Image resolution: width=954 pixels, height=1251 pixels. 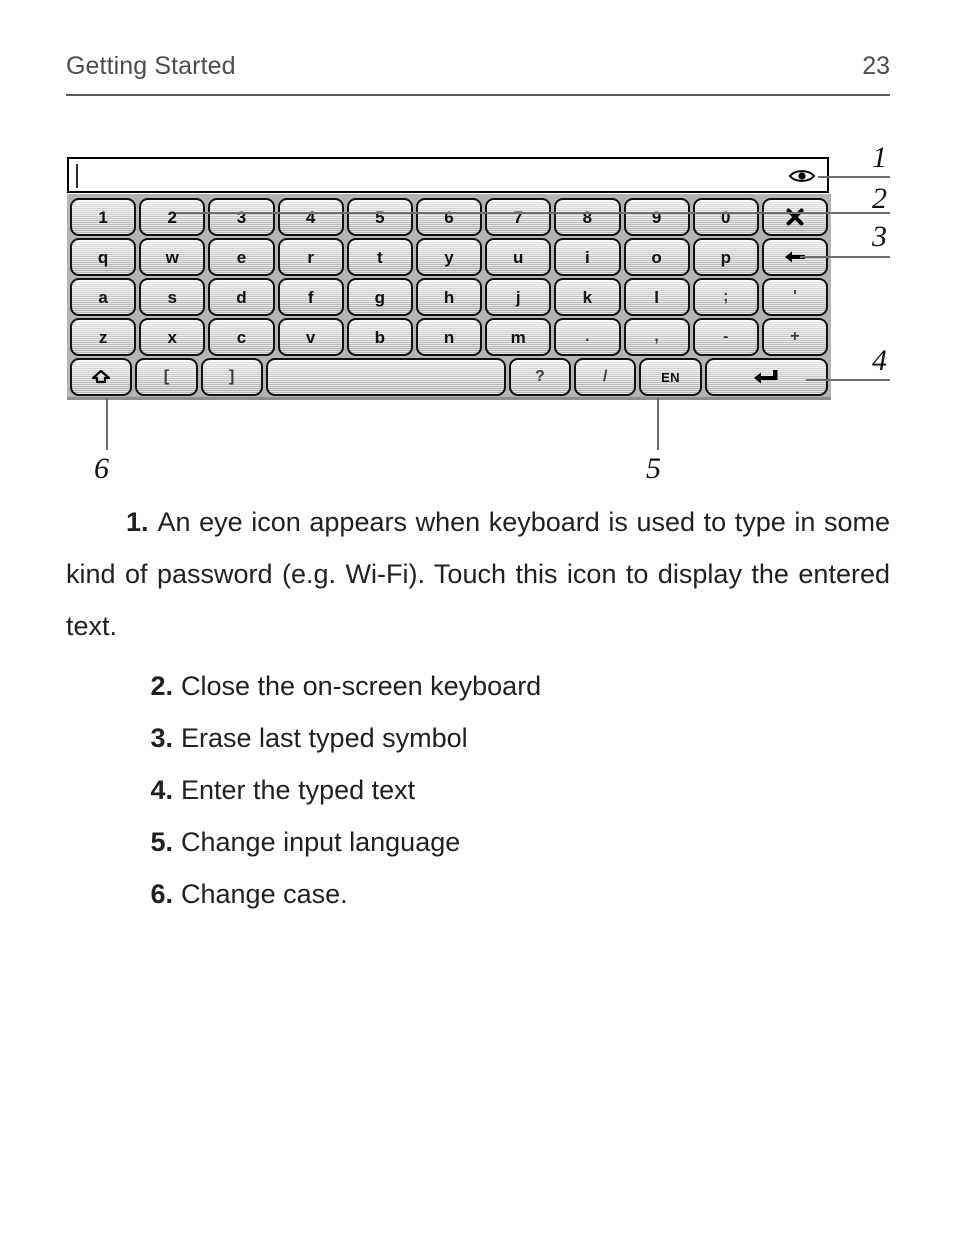 What do you see at coordinates (656, 257) in the screenshot?
I see `key-o: o` at bounding box center [656, 257].